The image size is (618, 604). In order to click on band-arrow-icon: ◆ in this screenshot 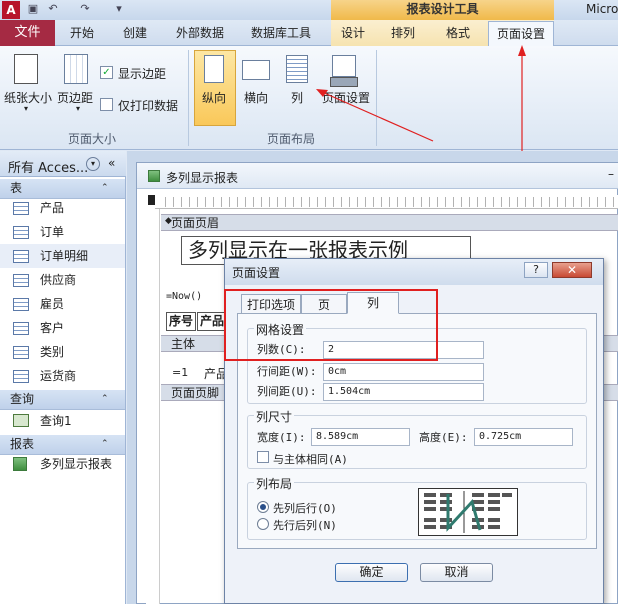, I will do `click(168, 221)`.